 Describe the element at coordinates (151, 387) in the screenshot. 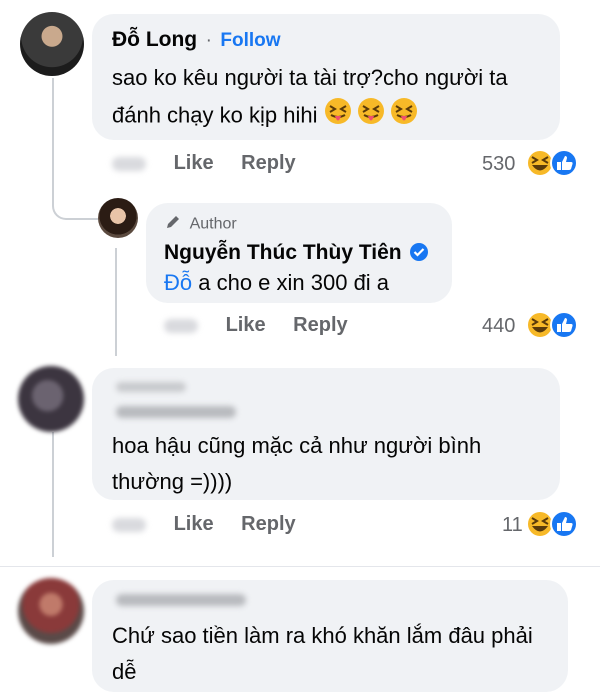

I see `blurred-badge` at that location.